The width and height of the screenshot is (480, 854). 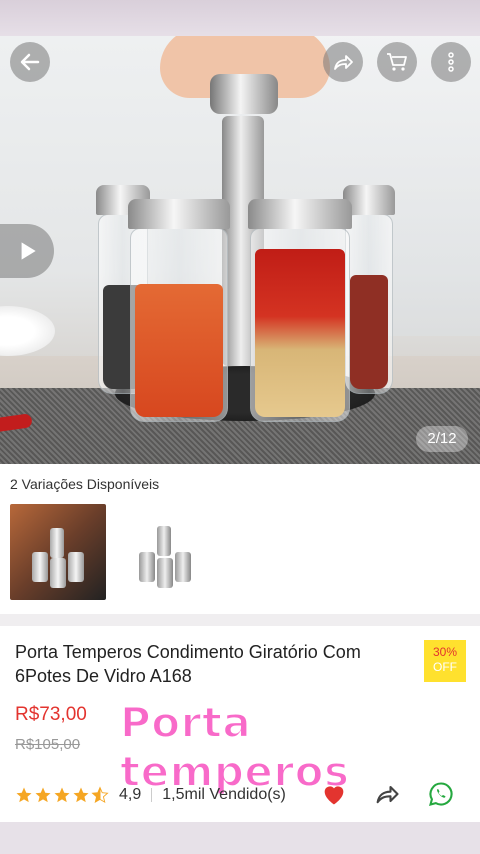 I want to click on status-strip, so click(x=240, y=18).